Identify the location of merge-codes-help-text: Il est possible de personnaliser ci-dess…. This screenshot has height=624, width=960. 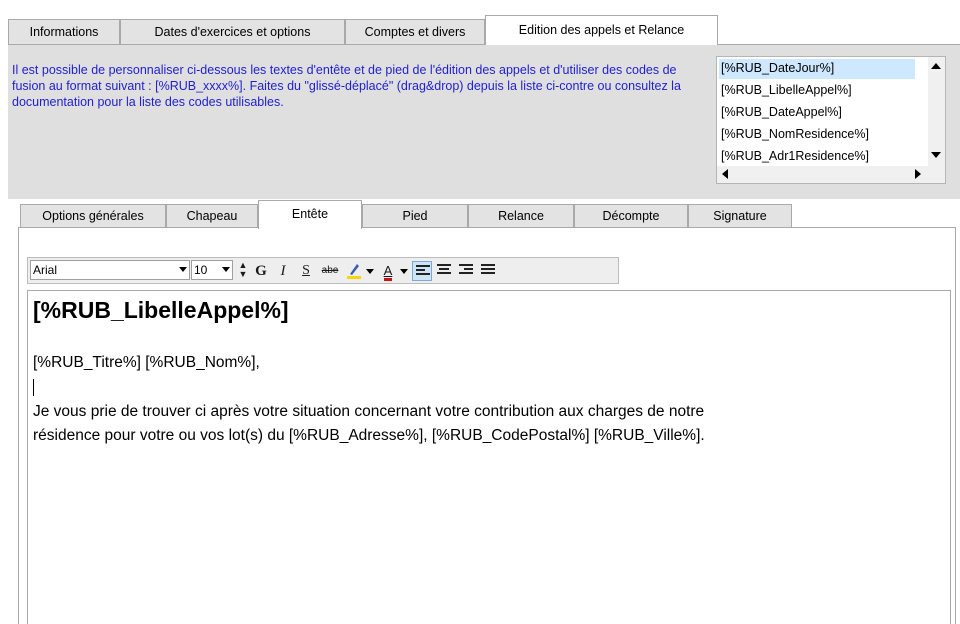
(346, 86).